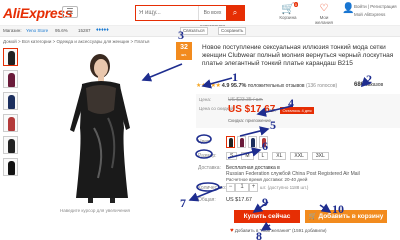 Image resolution: width=400 pixels, height=240 pixels. Describe the element at coordinates (70, 12) in the screenshot. I see `categories-menu-button: ☰` at that location.